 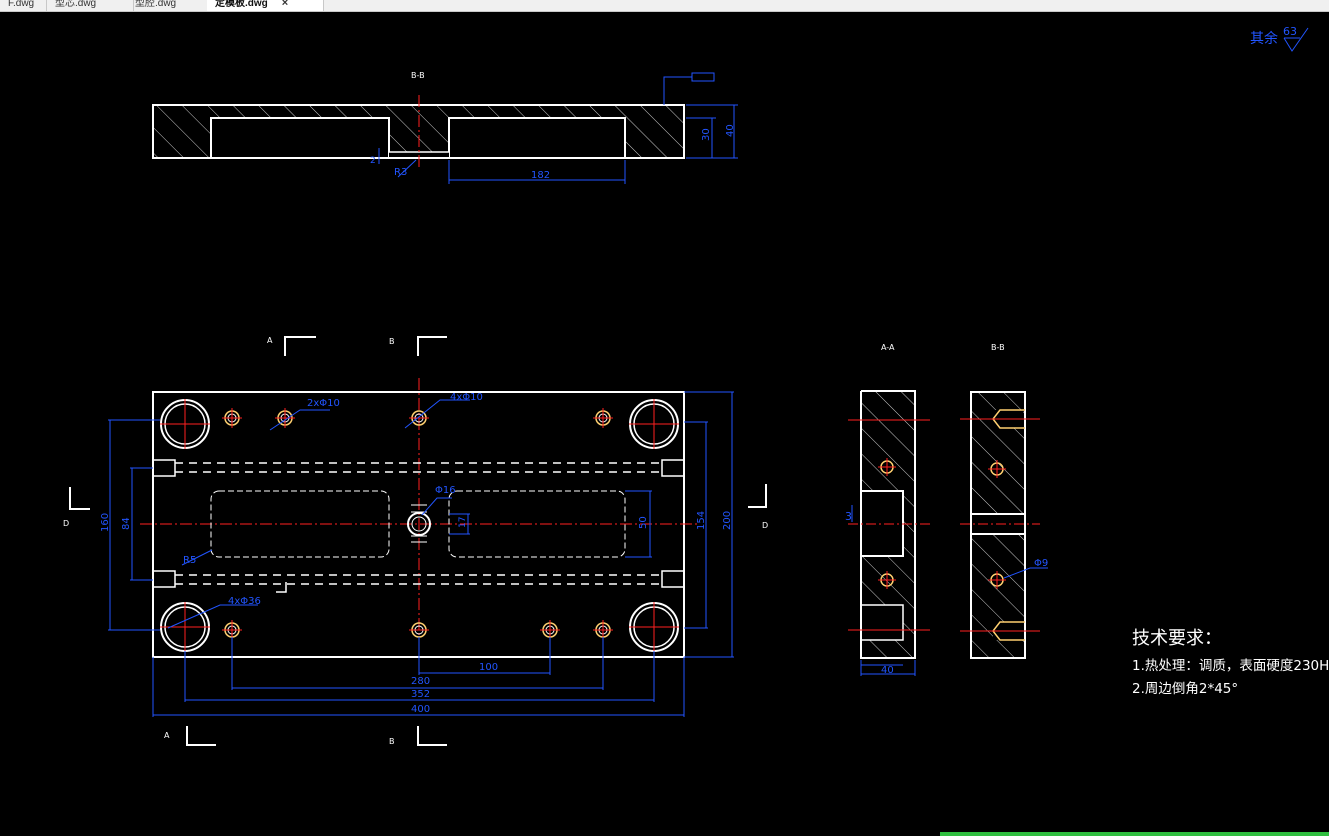 What do you see at coordinates (418, 131) in the screenshot?
I see `top-section-view` at bounding box center [418, 131].